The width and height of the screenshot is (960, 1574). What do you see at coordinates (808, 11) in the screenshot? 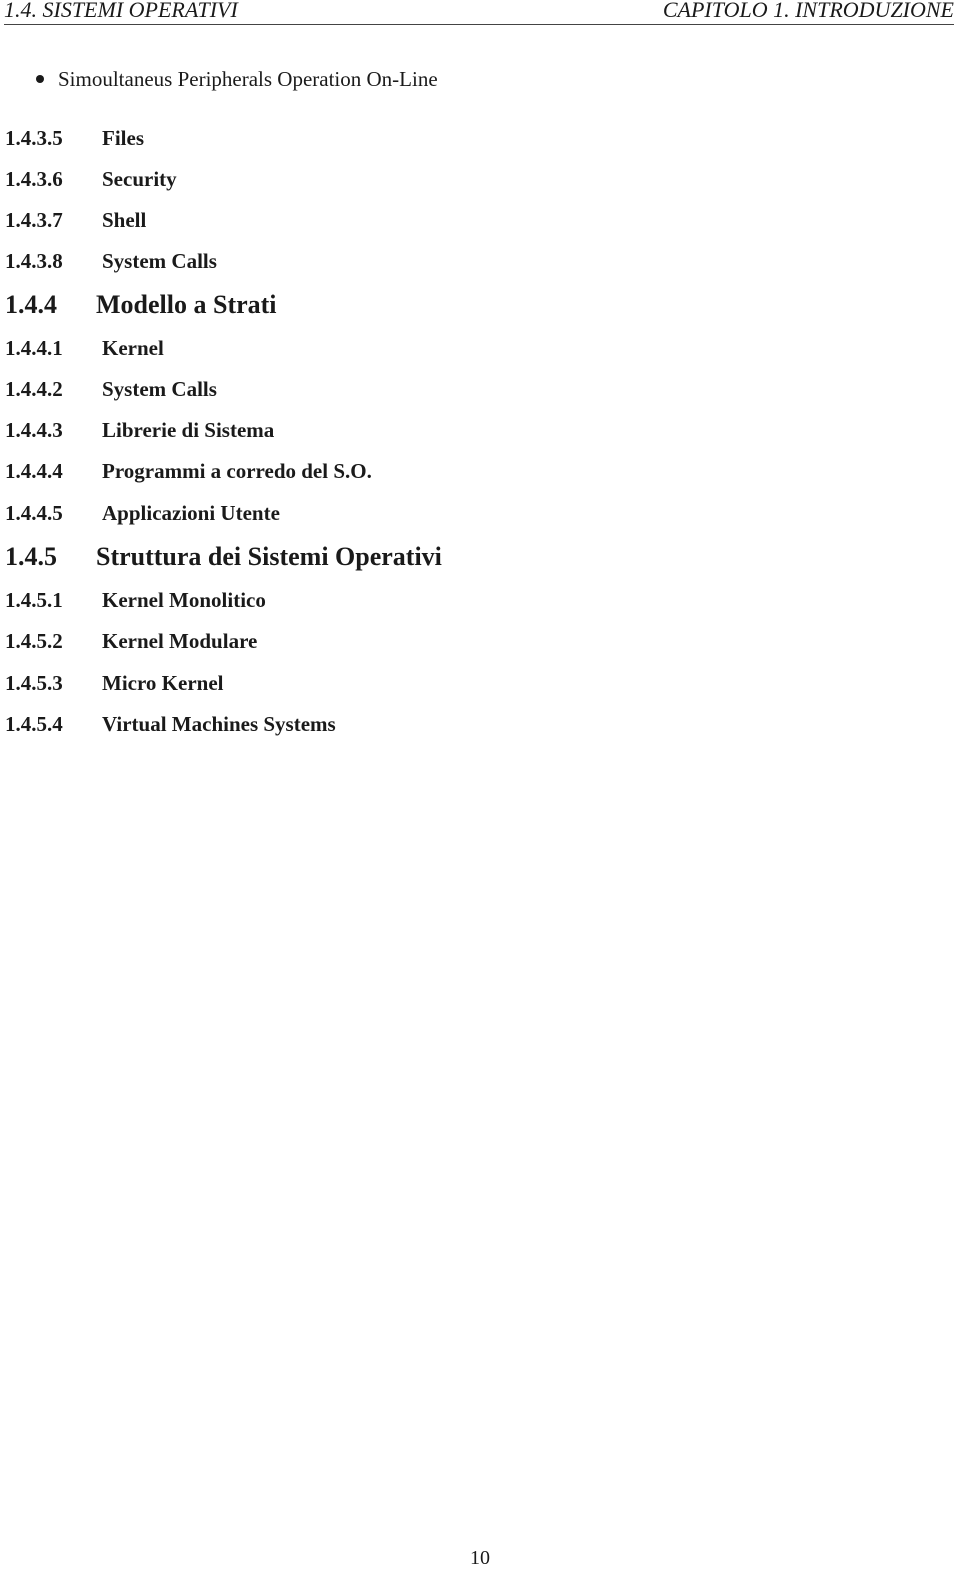
I see `header-chapter-title: CAPITOLO 1. INTRODUZIONE` at bounding box center [808, 11].